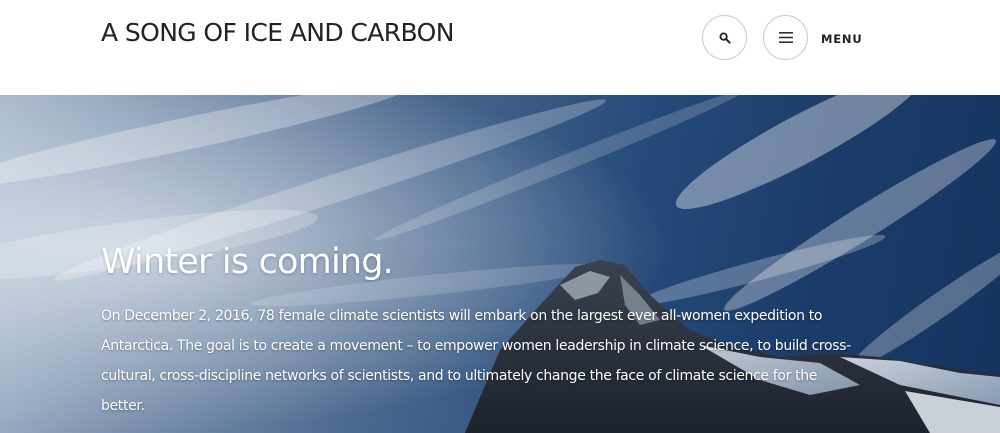  Describe the element at coordinates (841, 39) in the screenshot. I see `menu-label: MENU` at that location.